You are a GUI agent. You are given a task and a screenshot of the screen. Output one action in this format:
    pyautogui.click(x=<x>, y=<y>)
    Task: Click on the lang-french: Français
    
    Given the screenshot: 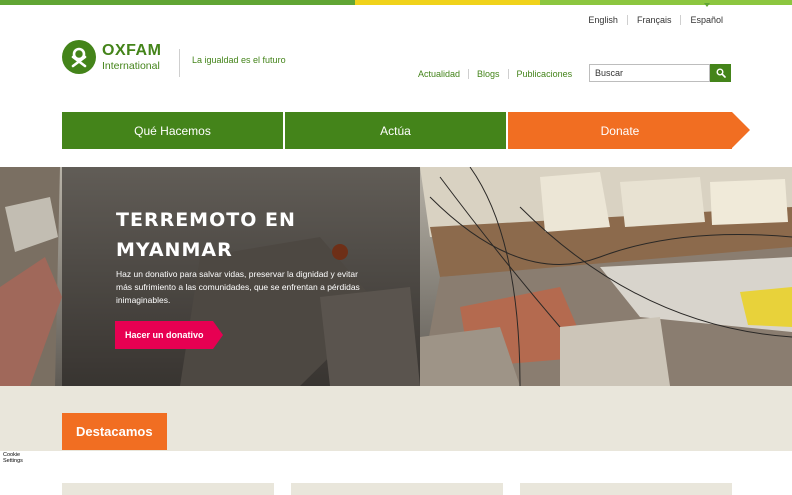 What is the action you would take?
    pyautogui.click(x=653, y=20)
    